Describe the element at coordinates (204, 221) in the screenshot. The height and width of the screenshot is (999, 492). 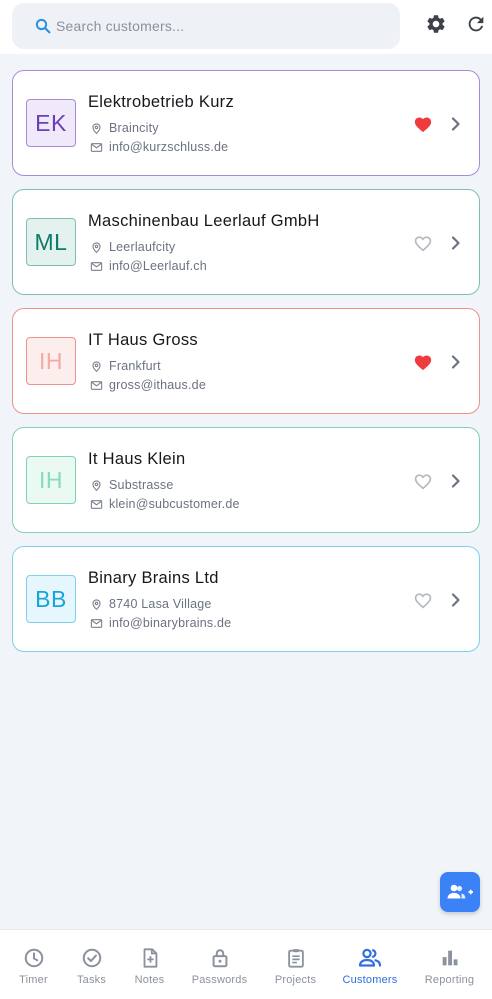
I see `customer-name: Maschinenbau Leerlauf GmbH` at that location.